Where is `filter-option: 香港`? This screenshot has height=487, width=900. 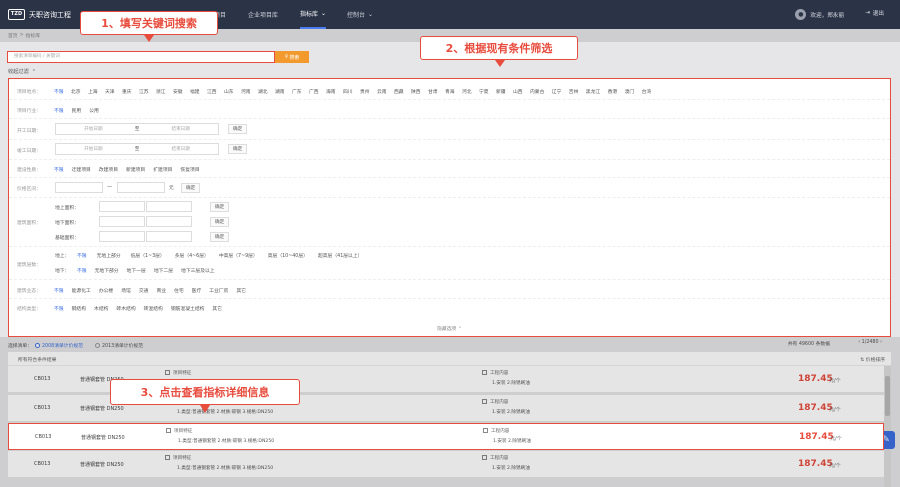
filter-option: 香港 is located at coordinates (613, 91).